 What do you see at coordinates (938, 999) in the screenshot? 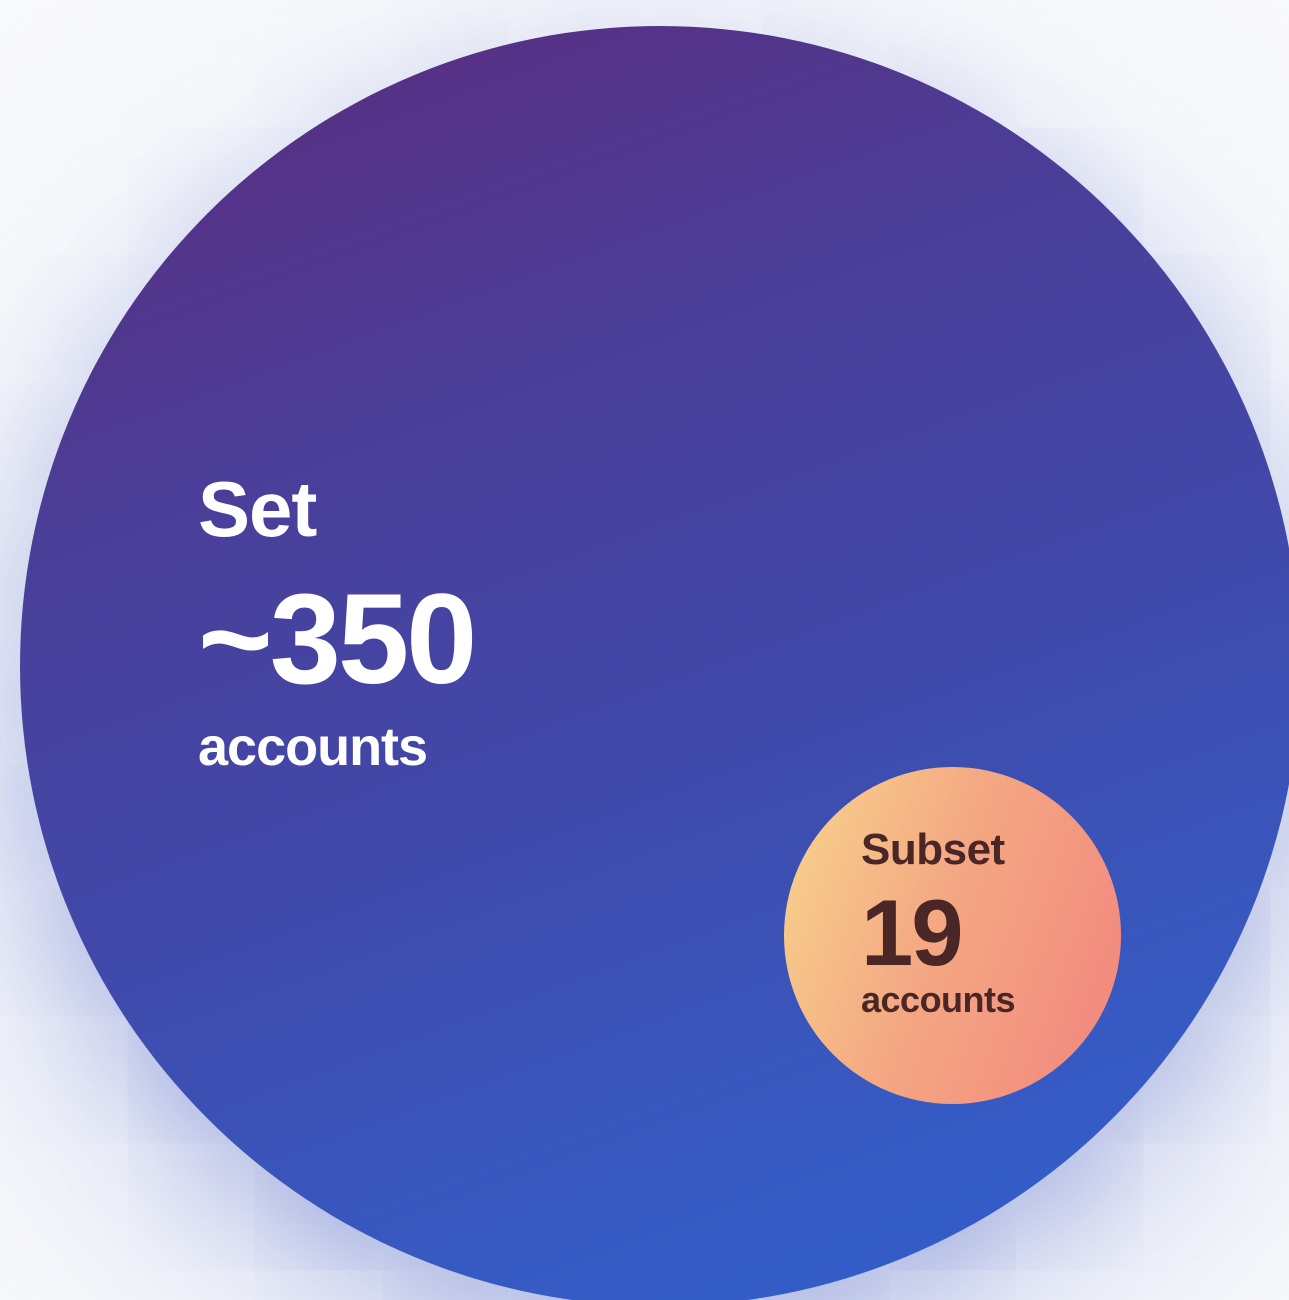
I see `subset-unit: accounts` at bounding box center [938, 999].